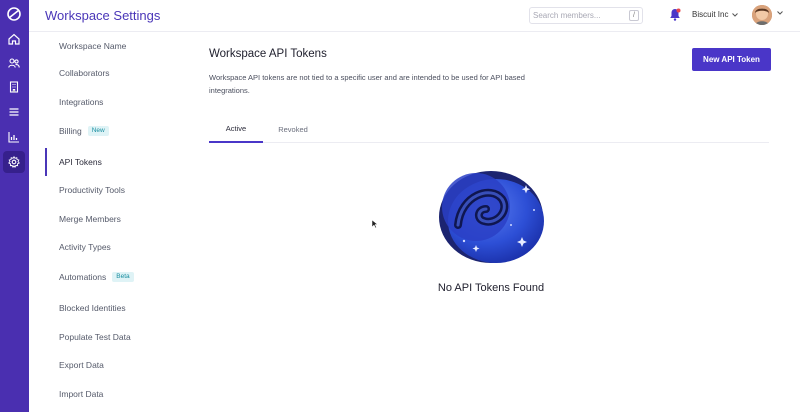  I want to click on nav-label: Populate Test Data, so click(95, 337).